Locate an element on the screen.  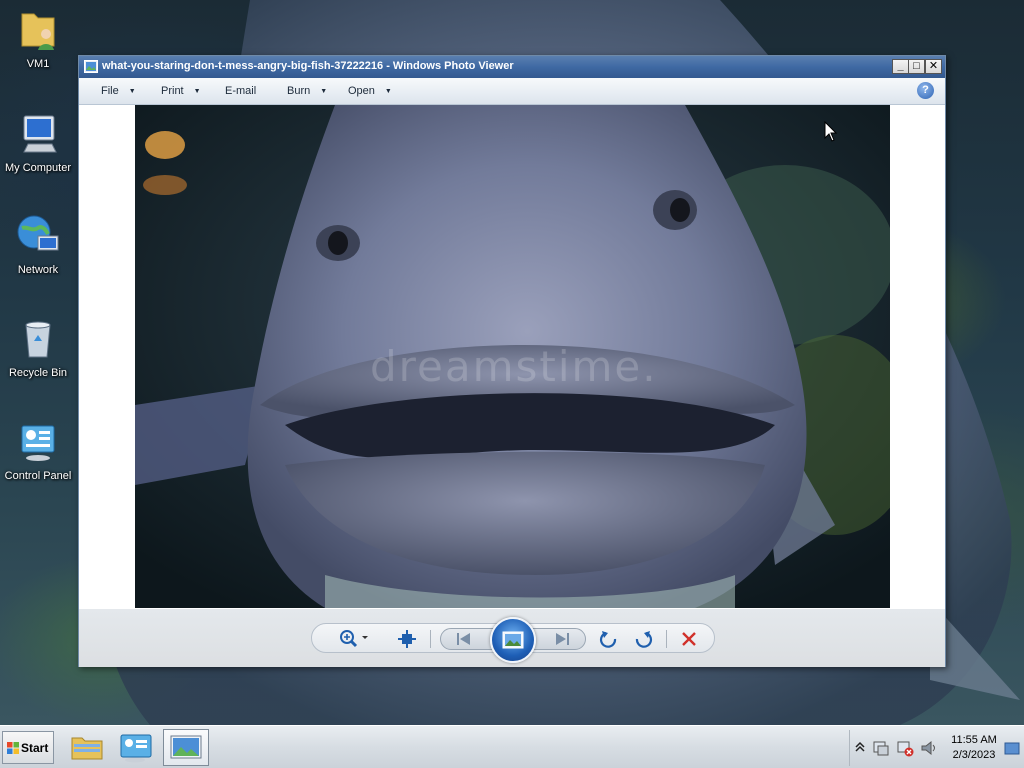
desktop-icon-my-computer: My Computer is located at coordinates (38, 142).